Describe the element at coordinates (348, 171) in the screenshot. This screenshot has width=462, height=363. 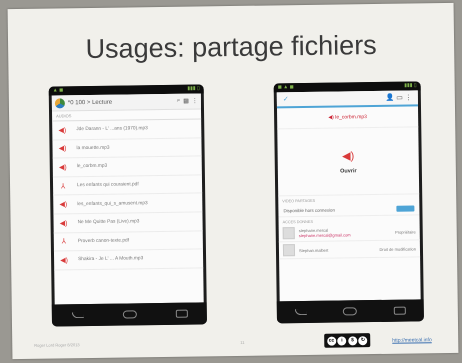
I see `open-button: Ouvrir` at that location.